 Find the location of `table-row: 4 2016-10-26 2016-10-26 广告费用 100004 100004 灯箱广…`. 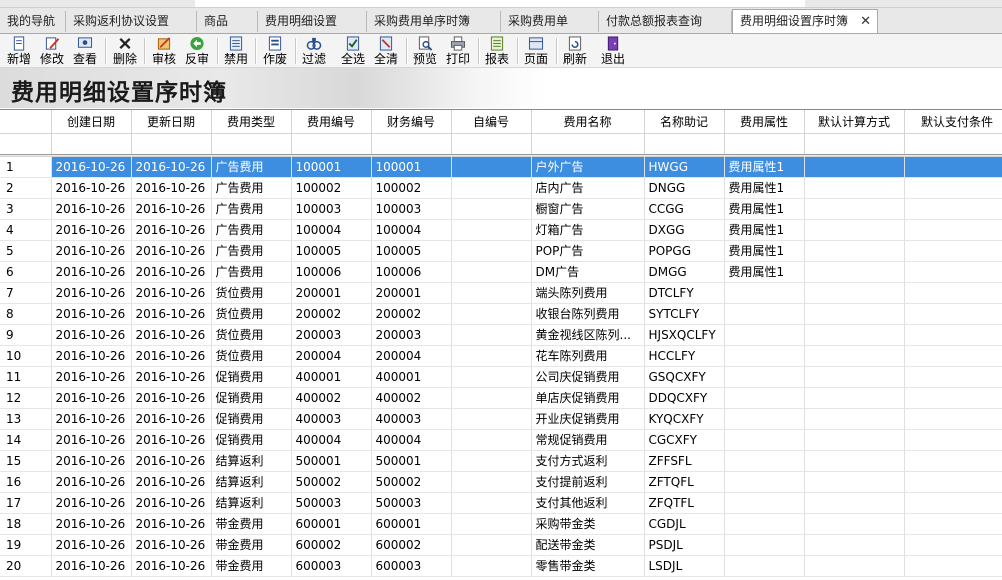

table-row: 4 2016-10-26 2016-10-26 广告费用 100004 100004 灯箱广… is located at coordinates (501, 230).